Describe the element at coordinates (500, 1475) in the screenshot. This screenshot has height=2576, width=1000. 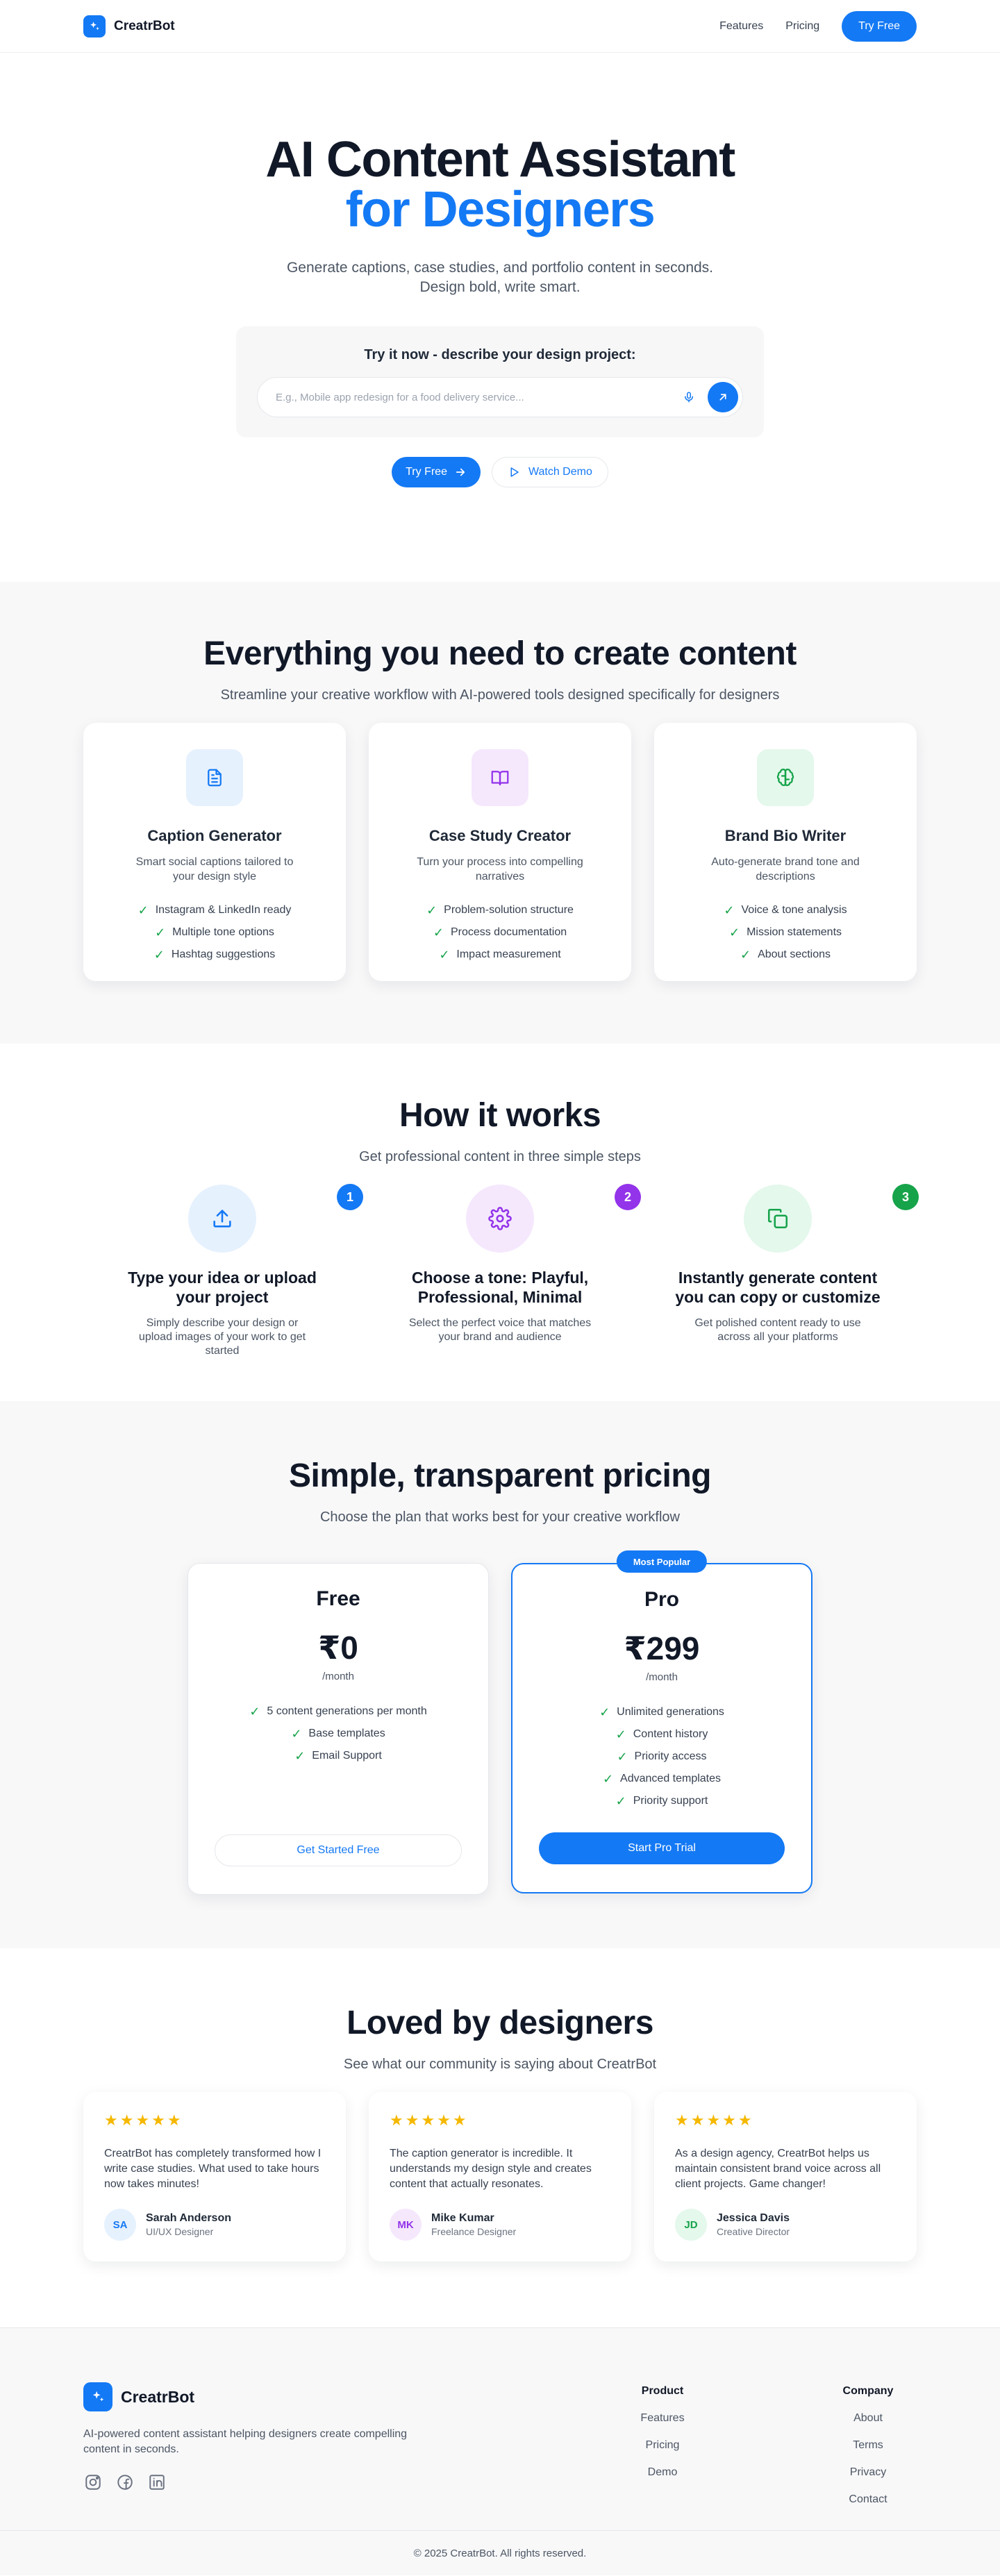
I see `pricing-title: Simple, transparent pricing` at that location.